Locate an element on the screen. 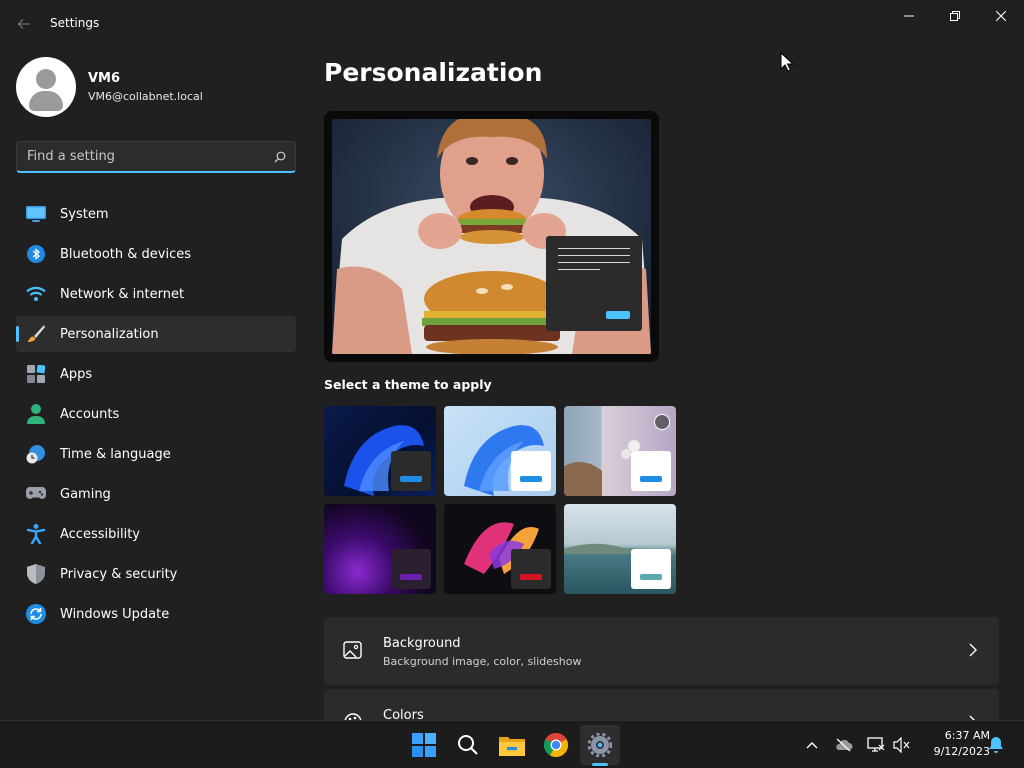  minimize-button is located at coordinates (909, 16).